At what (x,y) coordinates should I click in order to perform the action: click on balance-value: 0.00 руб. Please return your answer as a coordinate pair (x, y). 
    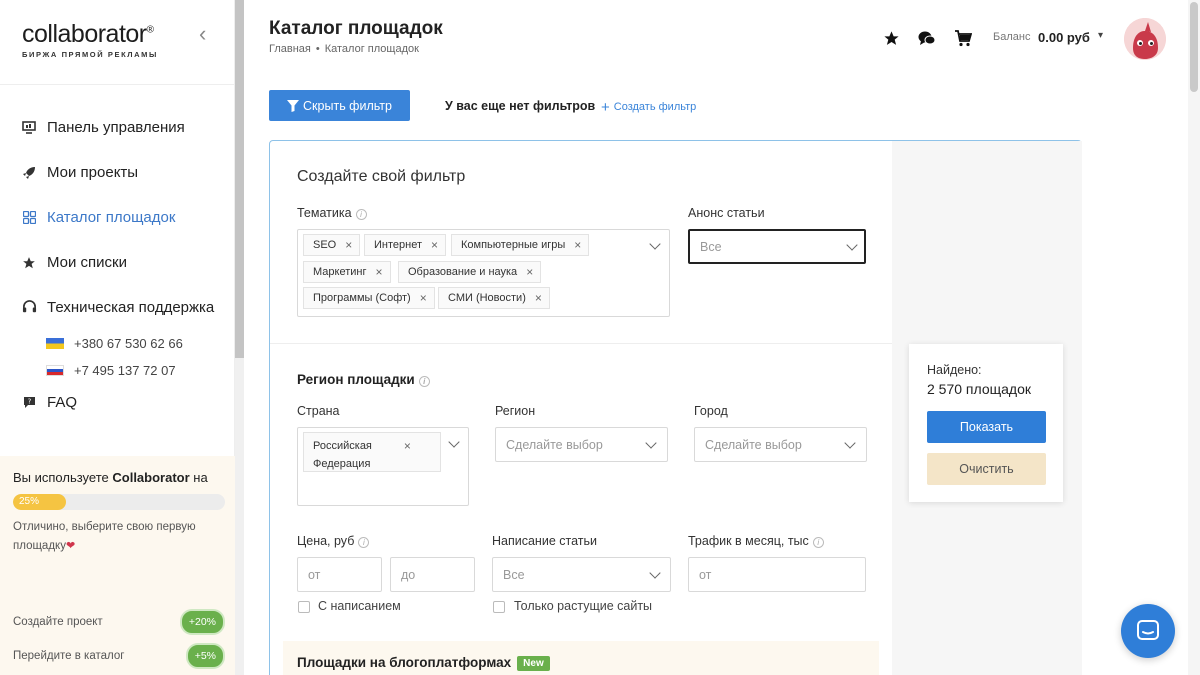
    Looking at the image, I should click on (1064, 37).